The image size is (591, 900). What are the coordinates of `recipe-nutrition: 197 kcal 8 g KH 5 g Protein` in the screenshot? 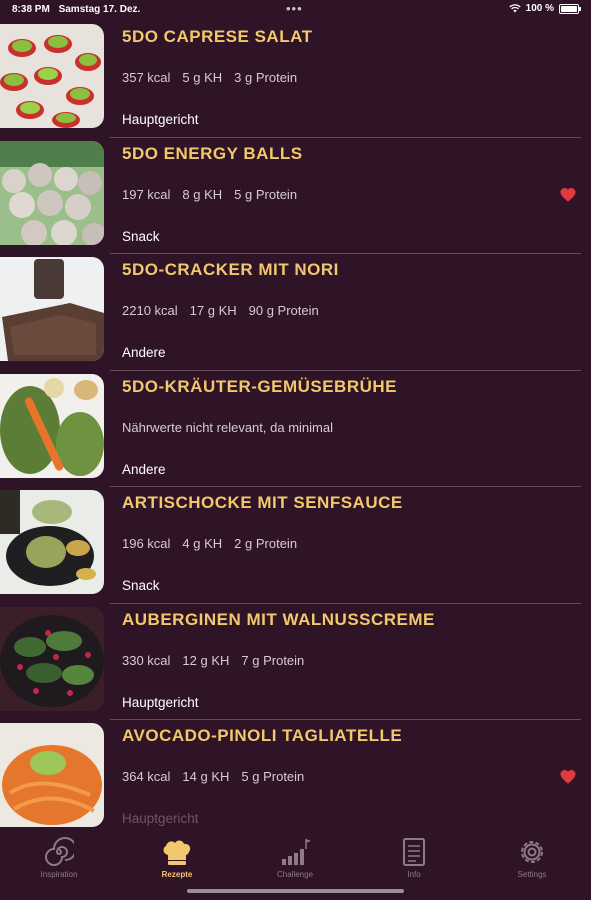 It's located at (209, 194).